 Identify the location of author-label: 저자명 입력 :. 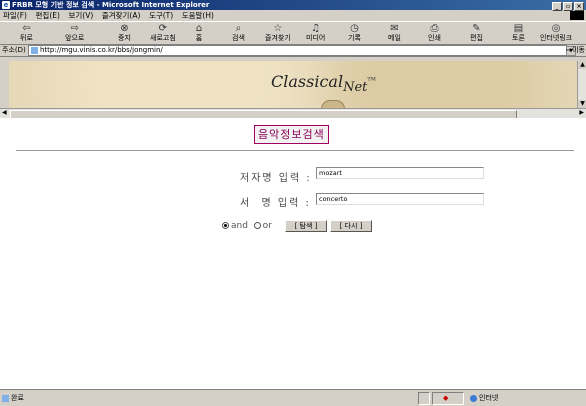
(276, 178).